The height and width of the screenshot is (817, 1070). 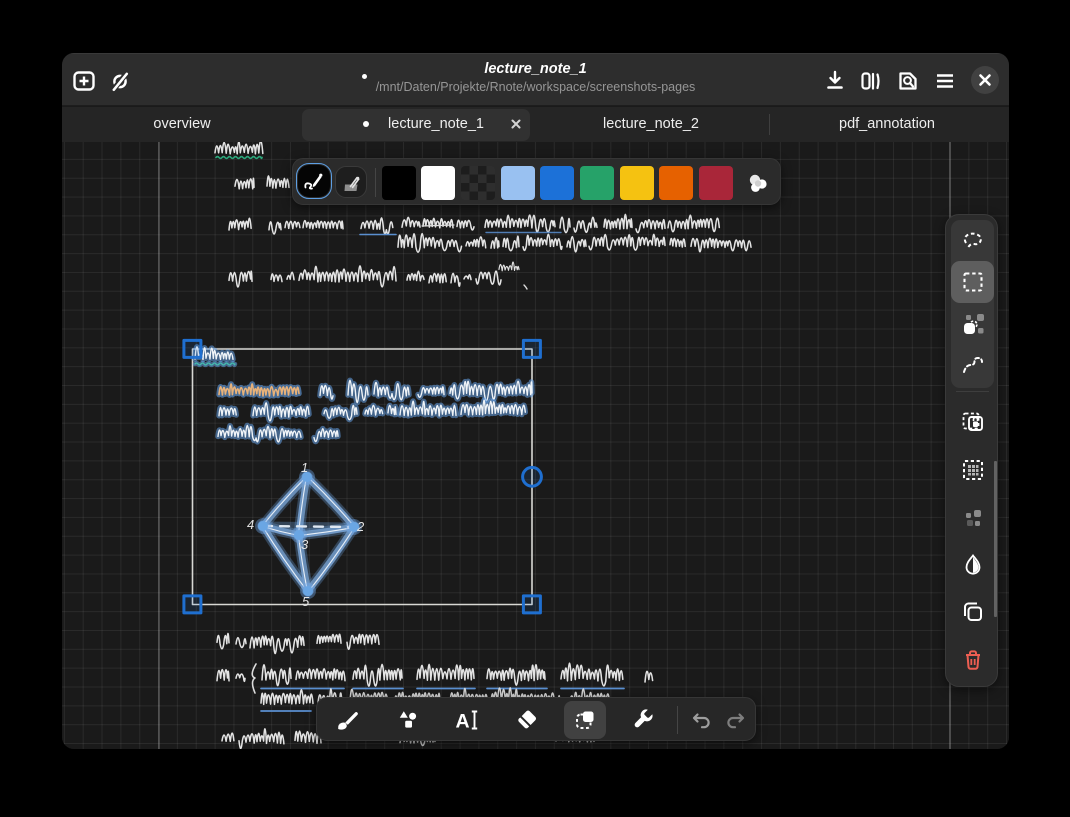 What do you see at coordinates (250, 524) in the screenshot?
I see `svg-text: 4` at bounding box center [250, 524].